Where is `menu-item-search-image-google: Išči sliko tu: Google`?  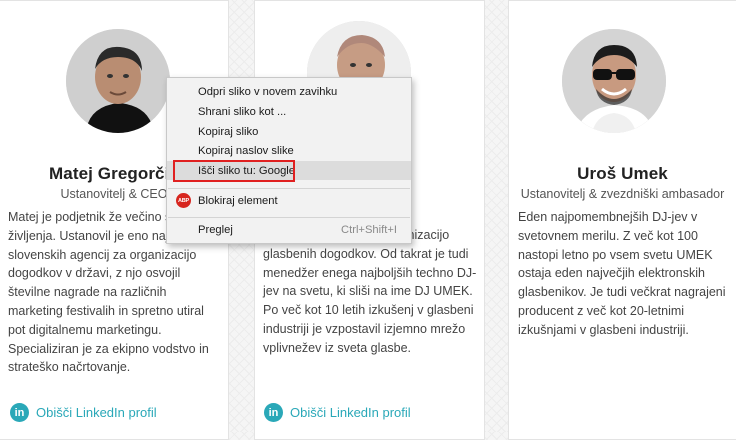
menu-item-search-image-google: Išči sliko tu: Google is located at coordinates (289, 170).